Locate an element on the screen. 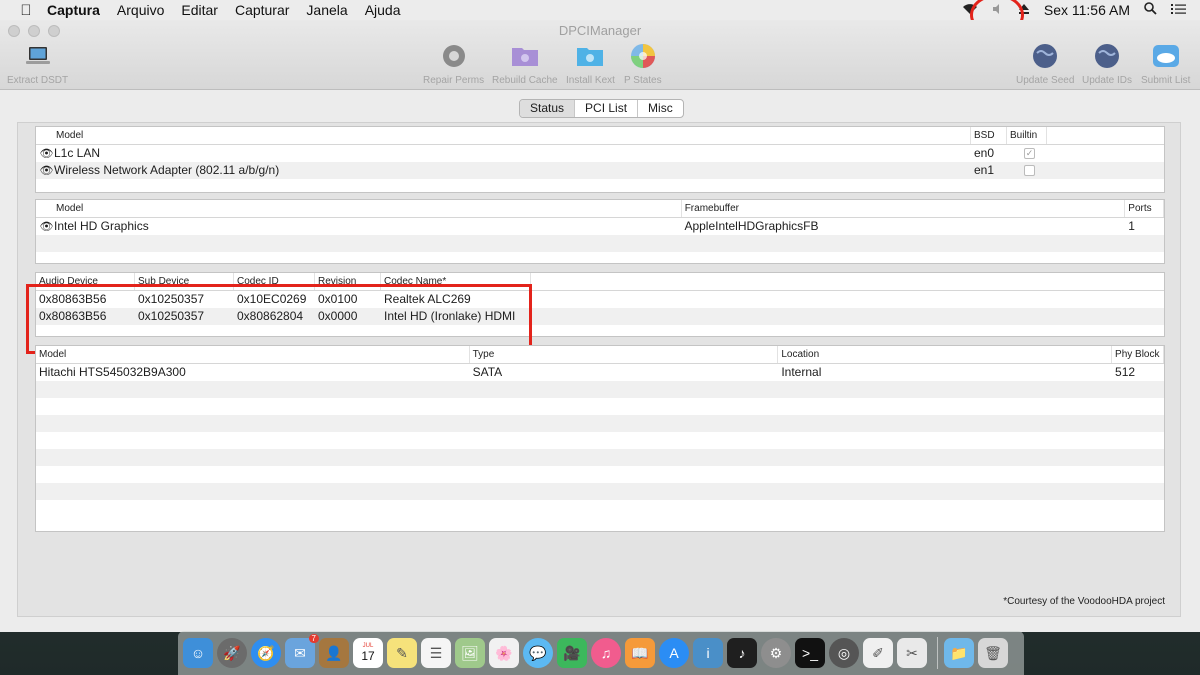  screenshot-icon: ✂ is located at coordinates (912, 653).